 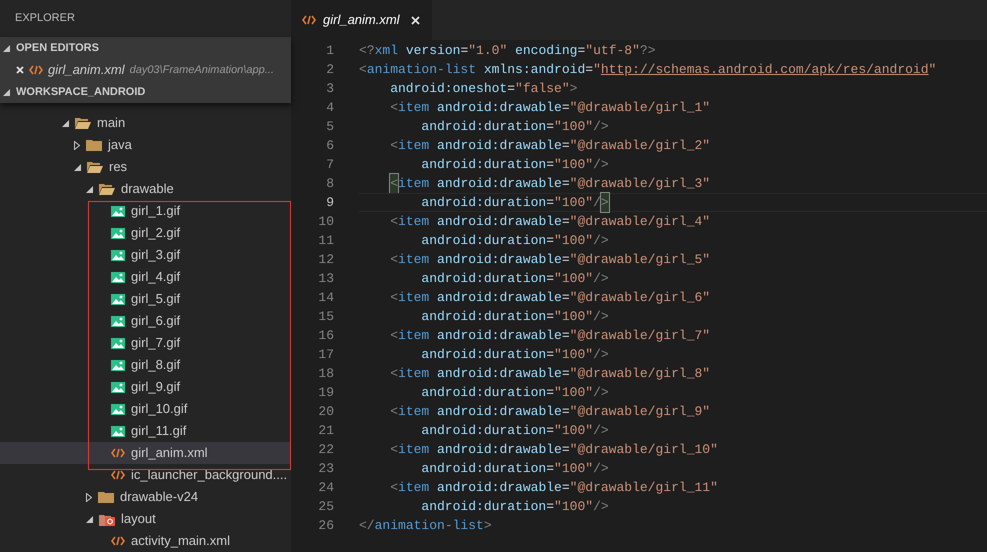 I want to click on folder-icon, so click(x=94, y=145).